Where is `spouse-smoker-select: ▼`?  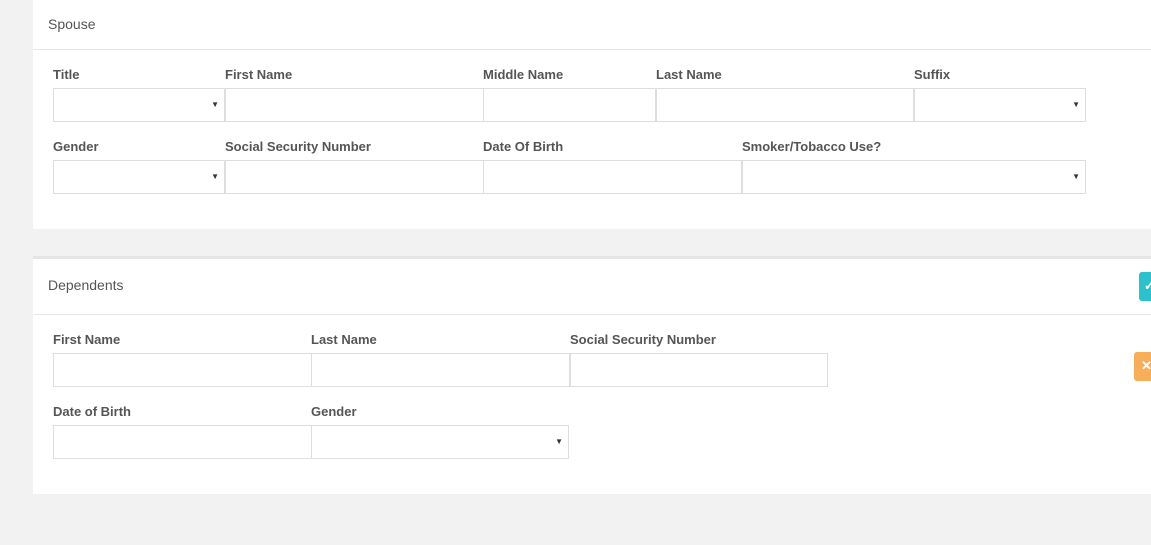 spouse-smoker-select: ▼ is located at coordinates (914, 177).